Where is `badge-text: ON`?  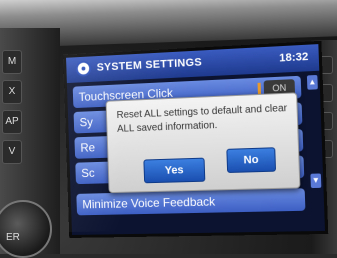
badge-text: ON is located at coordinates (279, 88).